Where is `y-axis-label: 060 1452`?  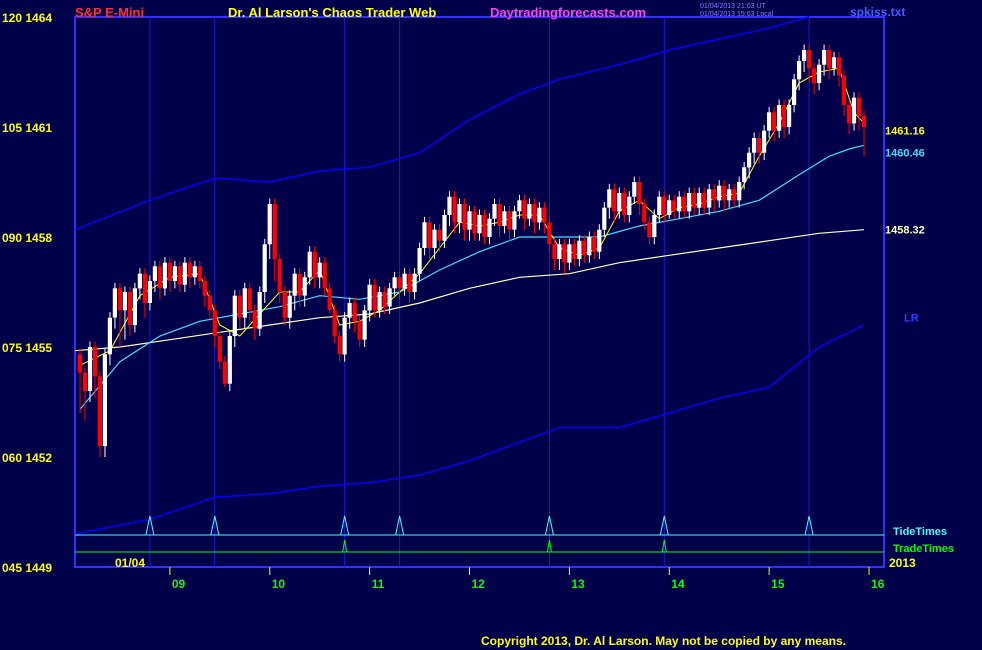 y-axis-label: 060 1452 is located at coordinates (27, 458).